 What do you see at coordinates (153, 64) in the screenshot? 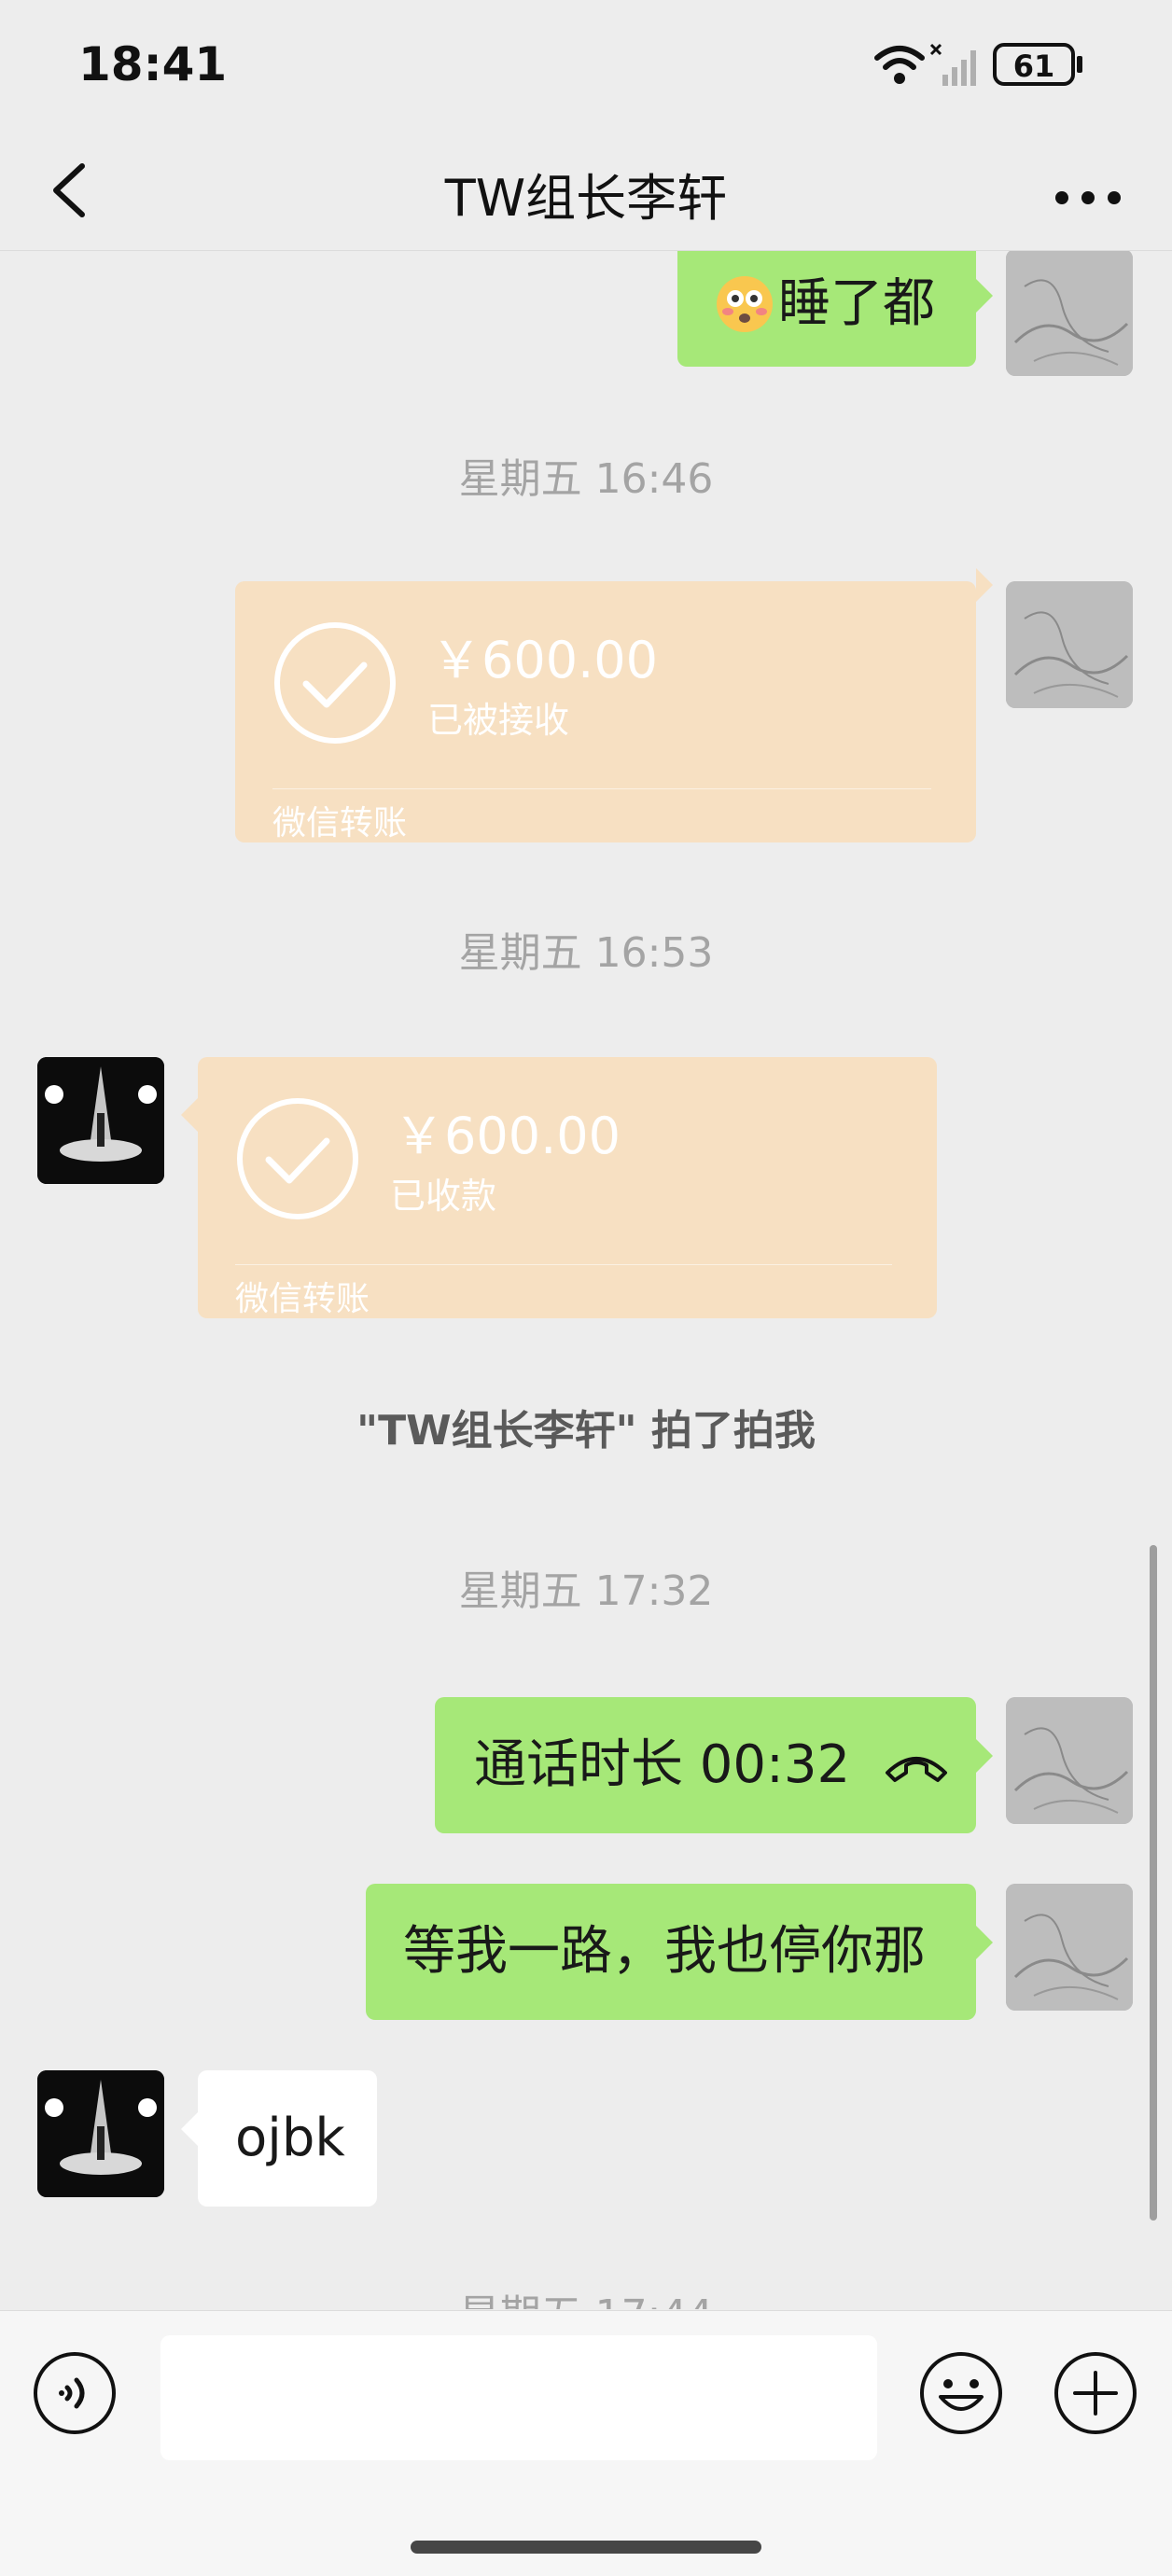
I see `status-time: 18:41` at bounding box center [153, 64].